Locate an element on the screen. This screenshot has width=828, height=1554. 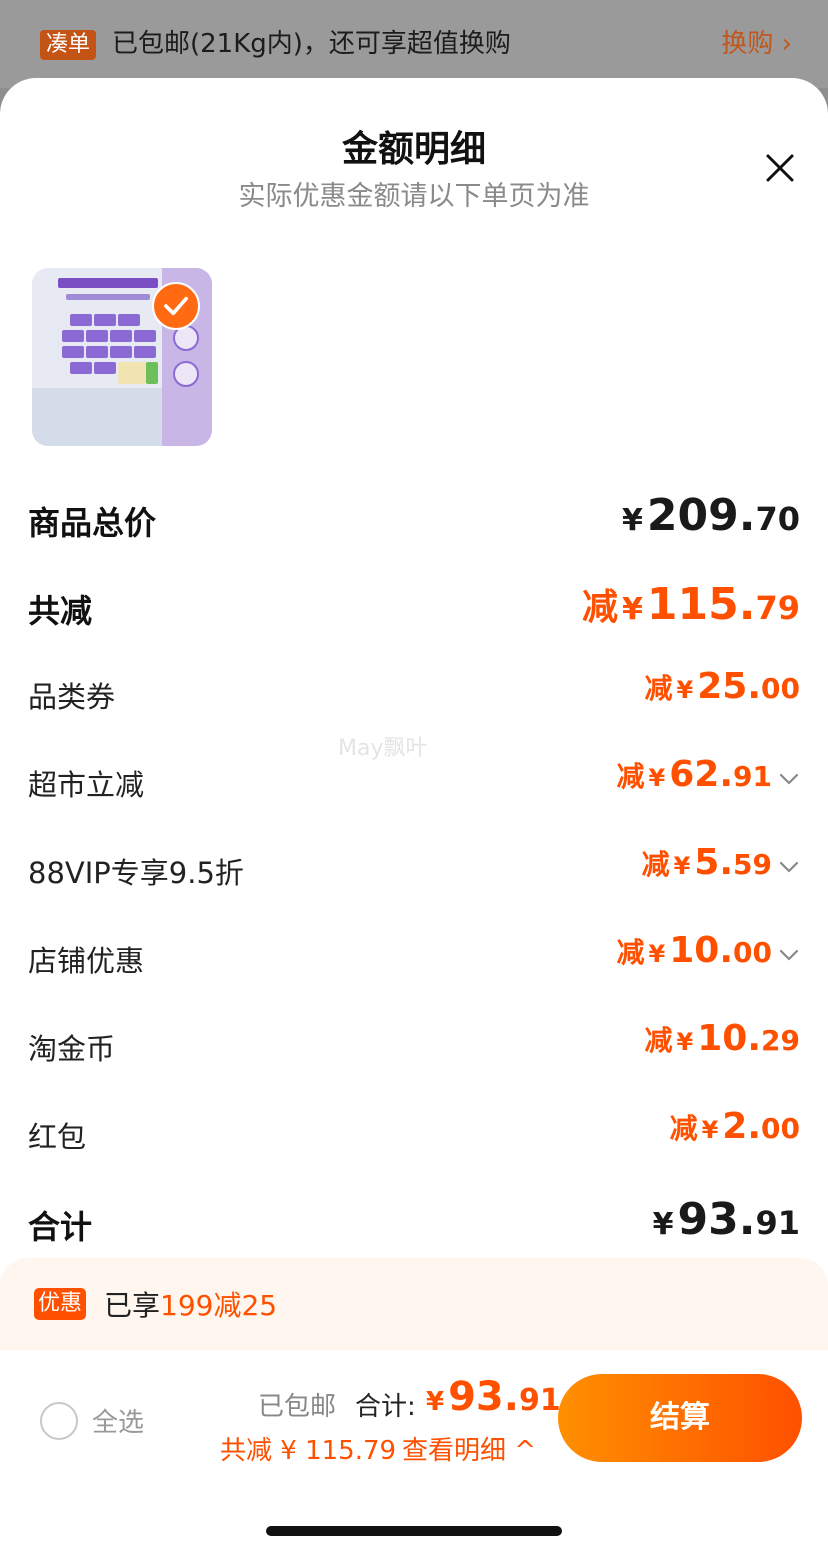
row-store-discount: 店铺优惠 减 ¥10. 00 is located at coordinates (414, 956).